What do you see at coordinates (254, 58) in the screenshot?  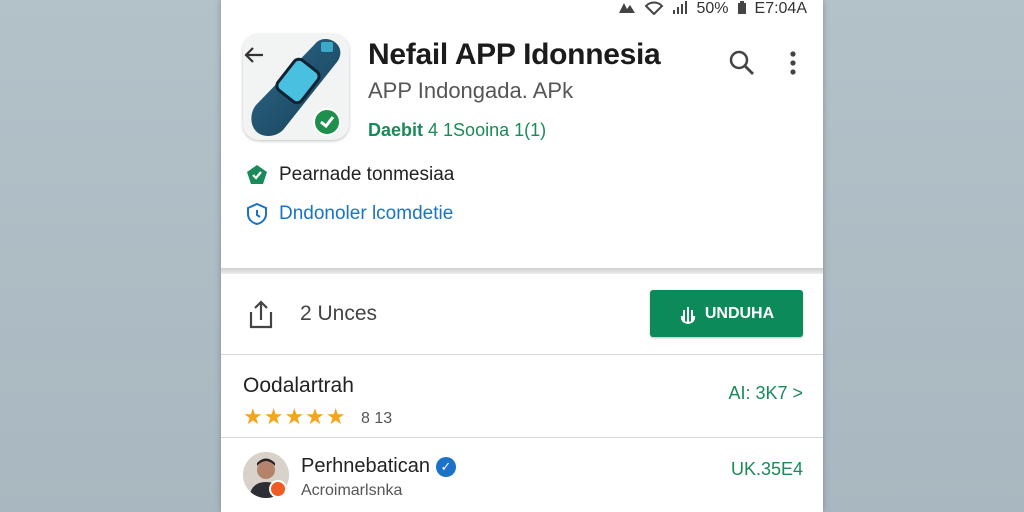 I see `back-arrow-icon` at bounding box center [254, 58].